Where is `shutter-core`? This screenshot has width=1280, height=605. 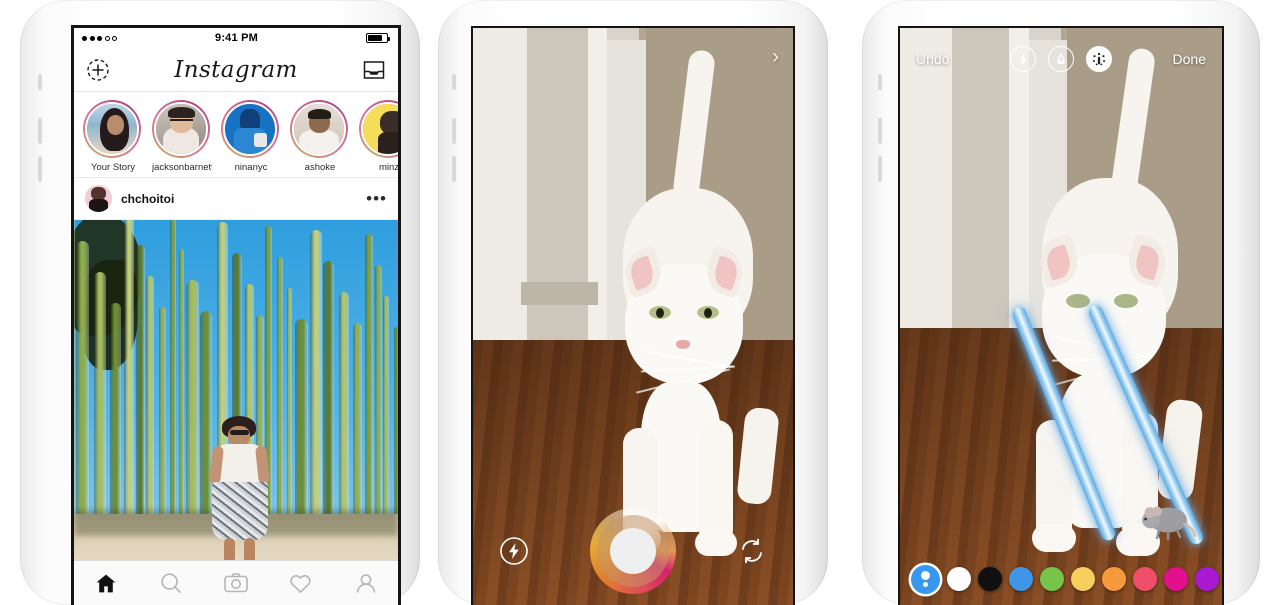 shutter-core is located at coordinates (633, 551).